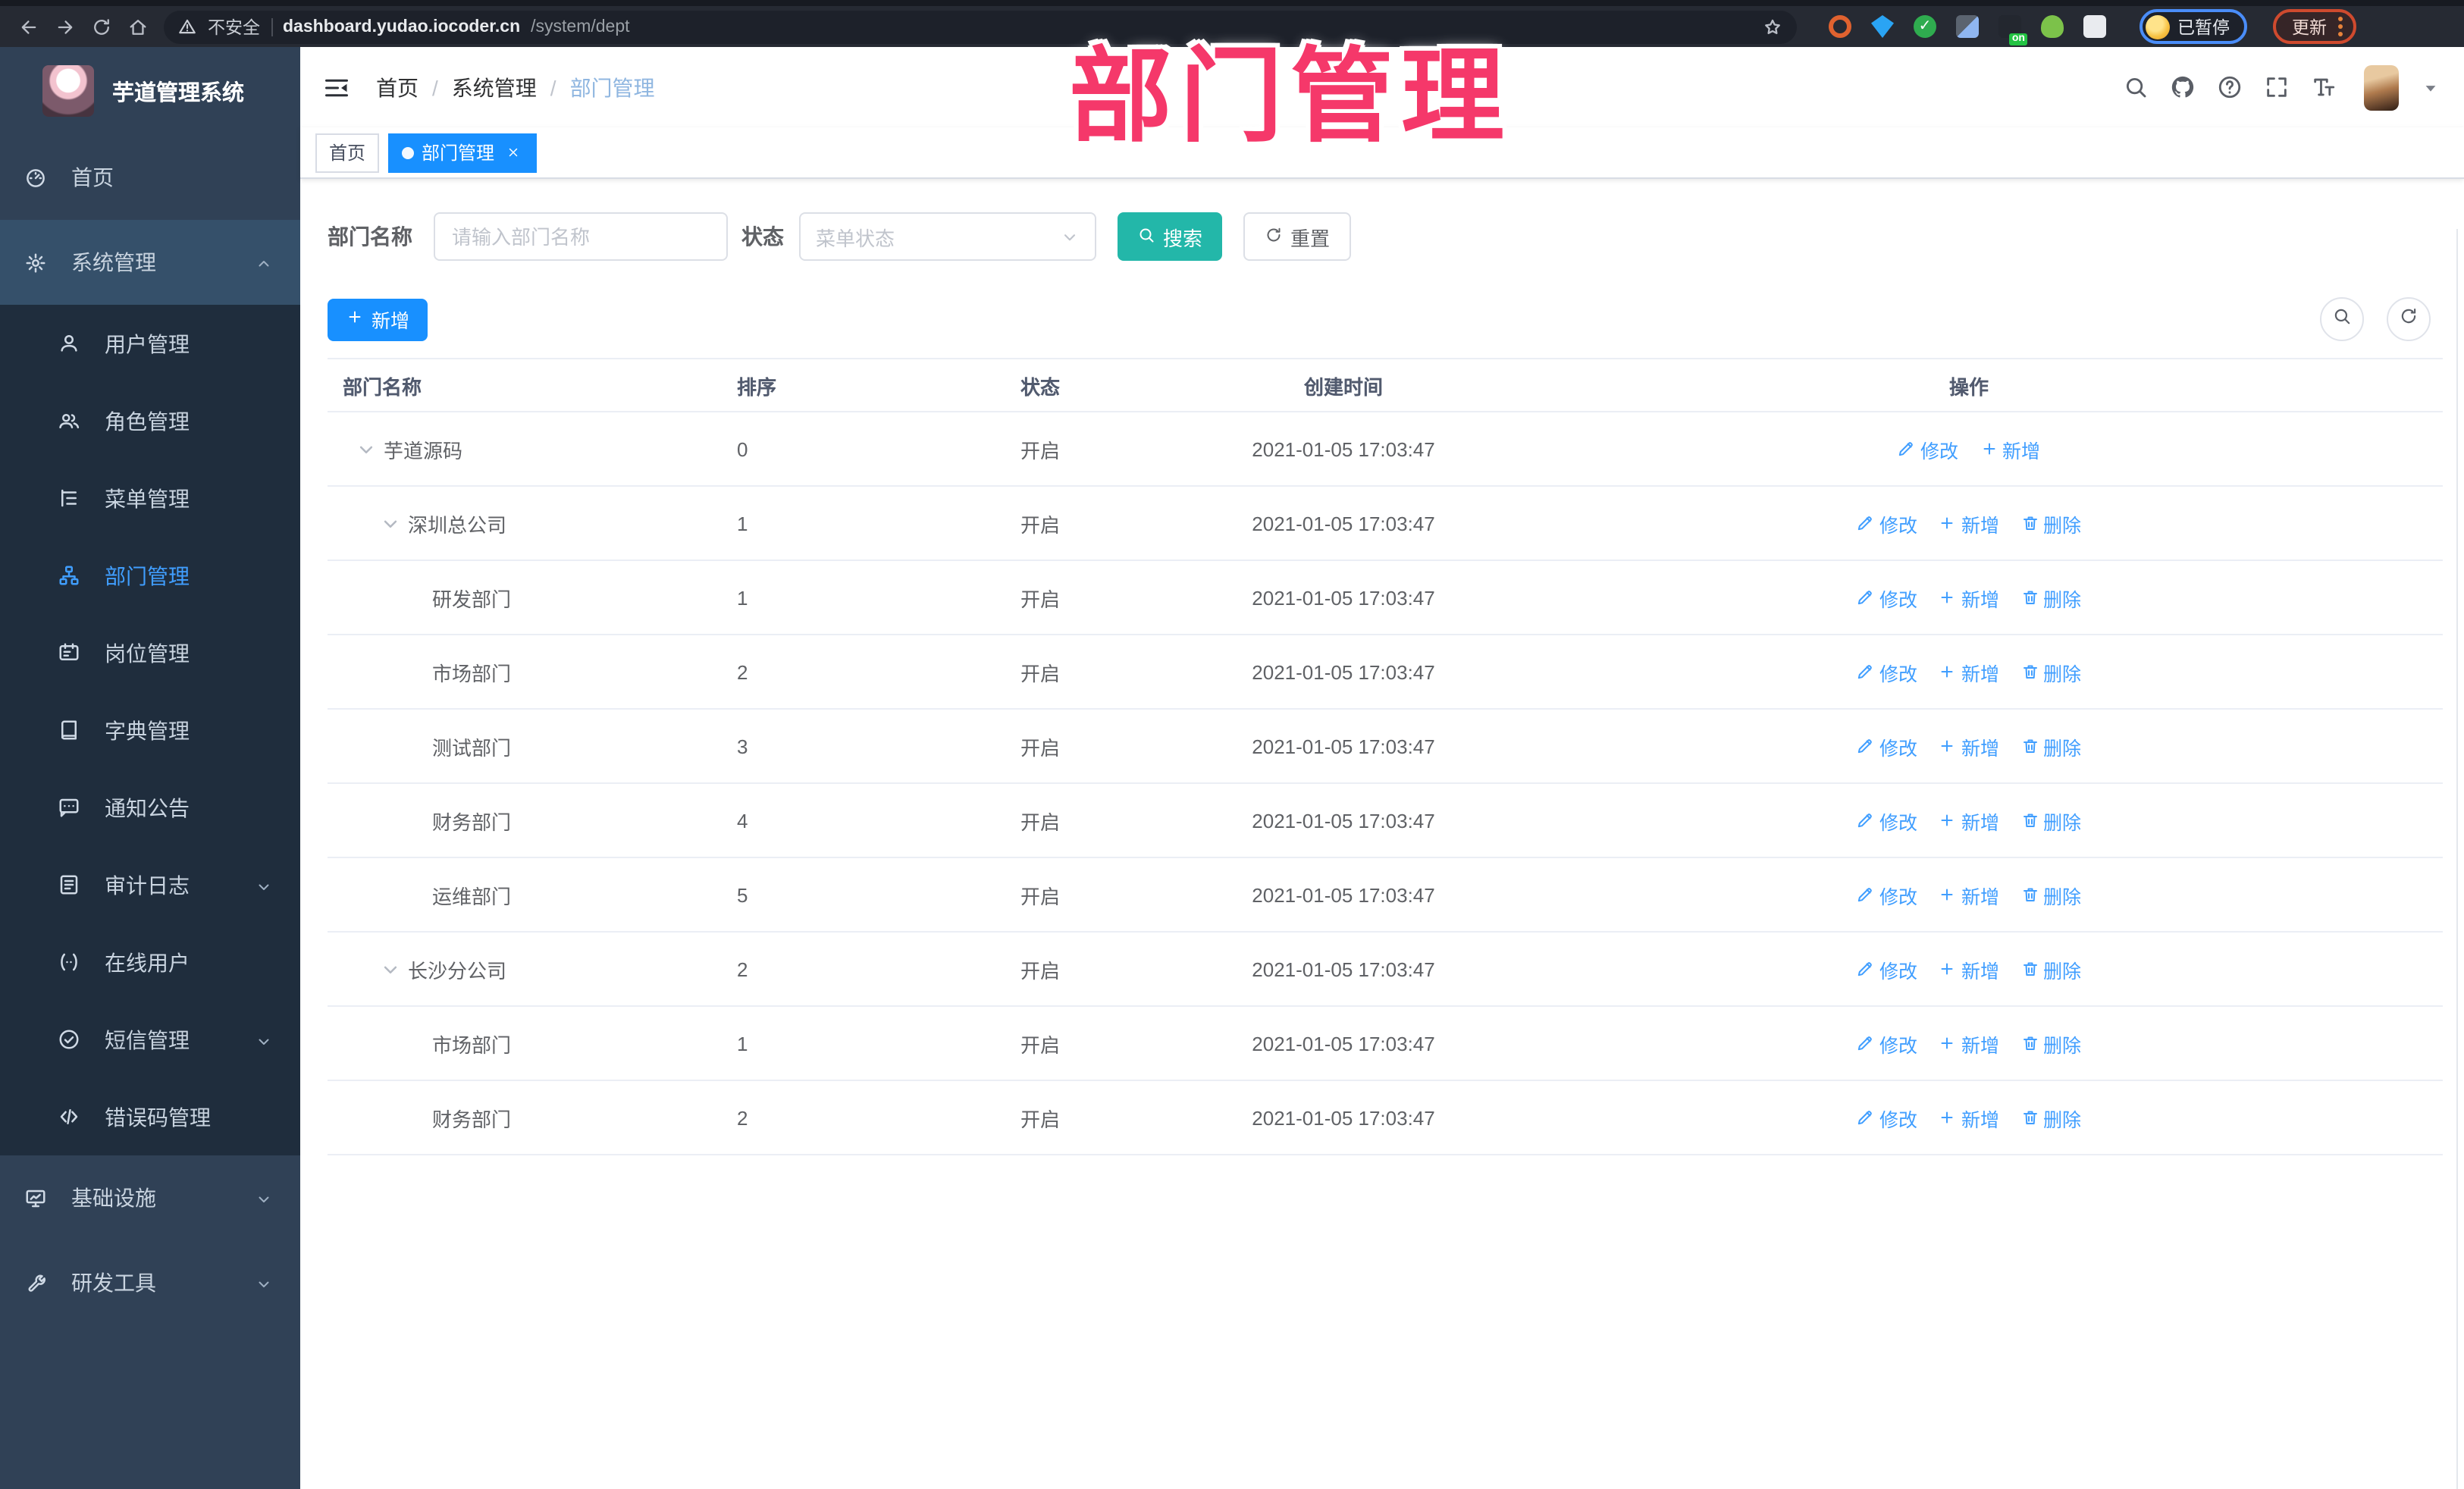  What do you see at coordinates (743, 671) in the screenshot?
I see `sort-cell: 2` at bounding box center [743, 671].